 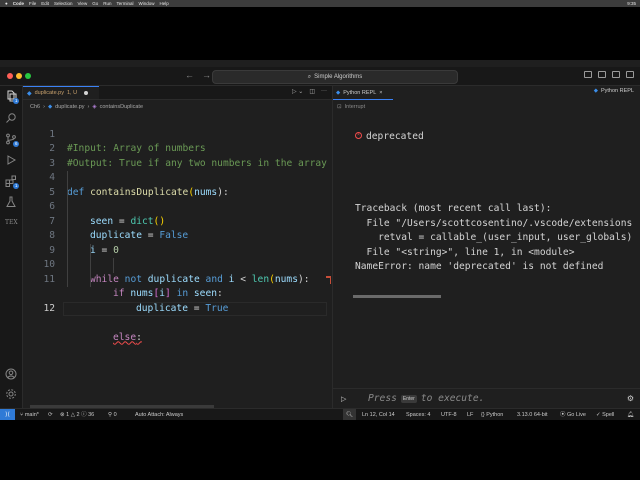 What do you see at coordinates (6, 3) in the screenshot?
I see `apple-icon: ●` at bounding box center [6, 3].